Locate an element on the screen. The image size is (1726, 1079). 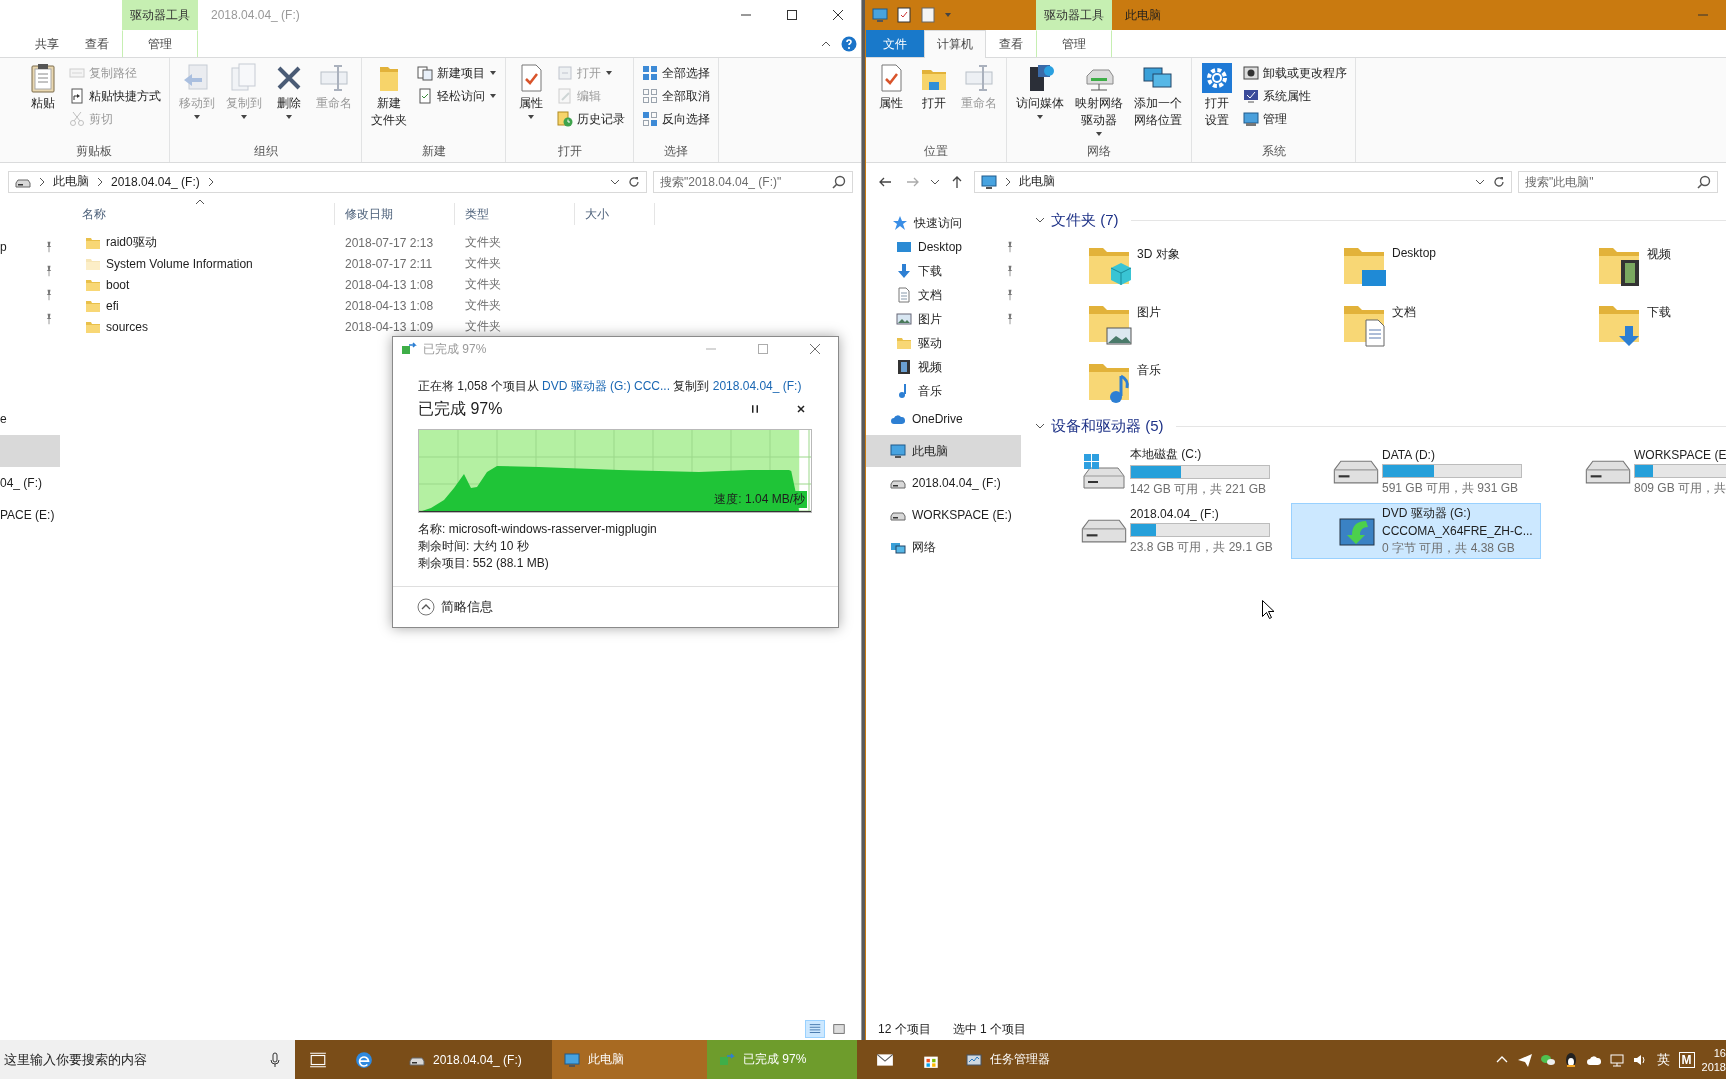
column-header: 大小 is located at coordinates (615, 214).